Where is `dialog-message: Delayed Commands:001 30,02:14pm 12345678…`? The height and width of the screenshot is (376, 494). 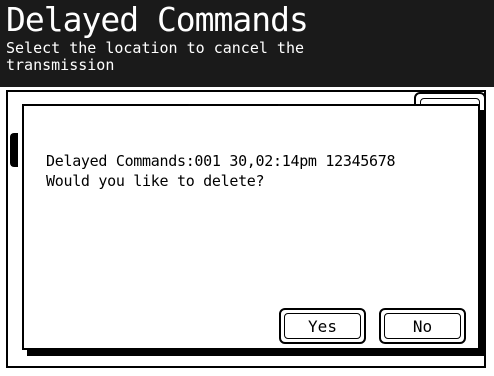
dialog-message: Delayed Commands:001 30,02:14pm 12345678… is located at coordinates (221, 171).